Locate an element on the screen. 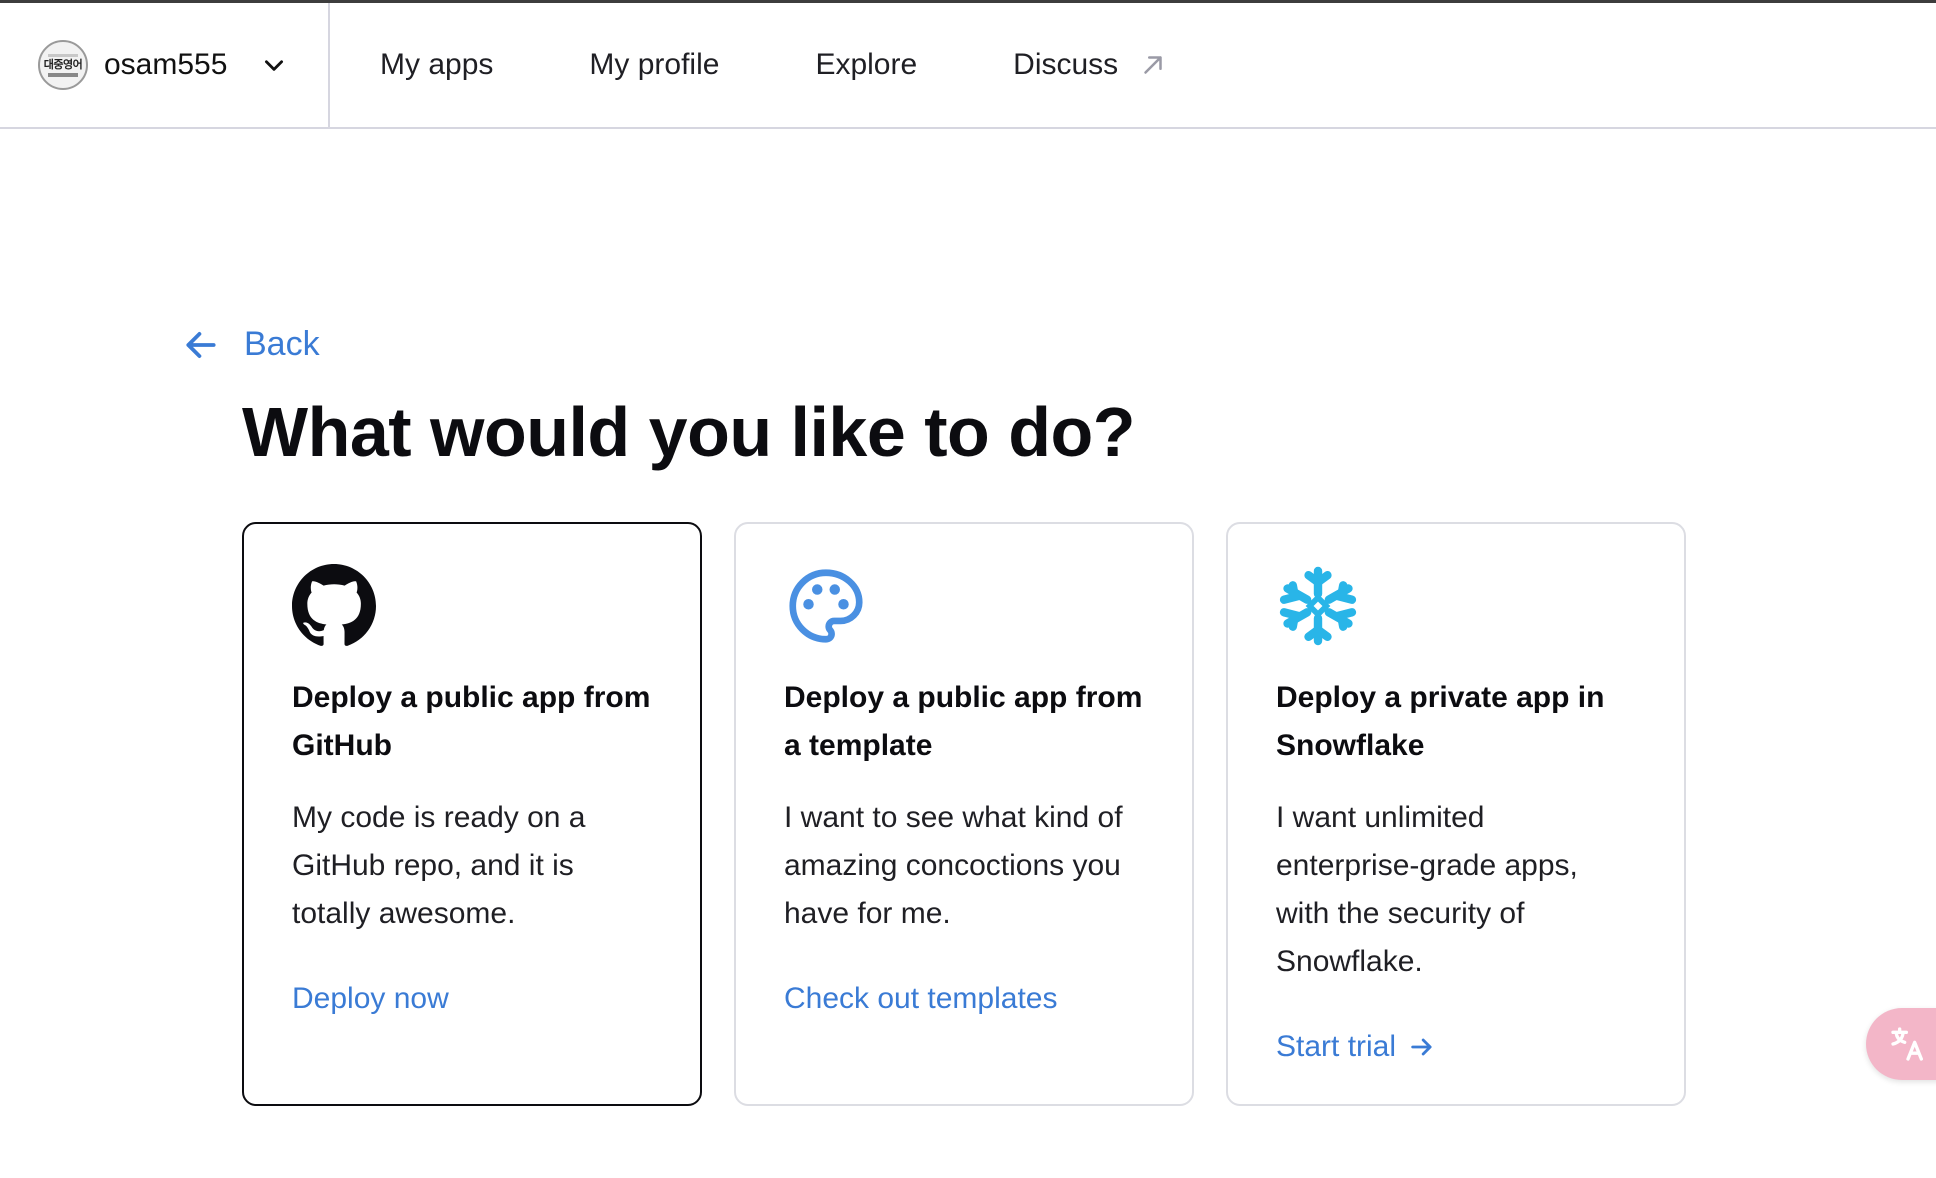 The width and height of the screenshot is (1936, 1178). nav-my-apps-label: My apps is located at coordinates (437, 64).